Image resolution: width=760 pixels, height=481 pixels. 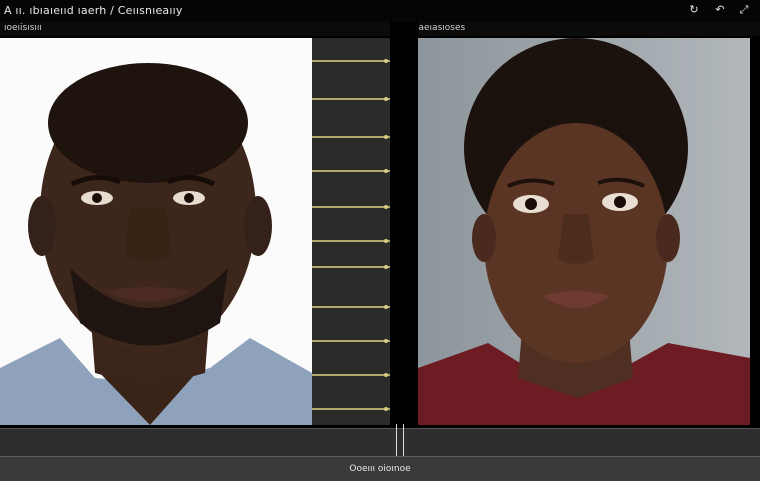 What do you see at coordinates (576, 29) in the screenshot?
I see `right-panel-header: ıaeıasıoses` at bounding box center [576, 29].